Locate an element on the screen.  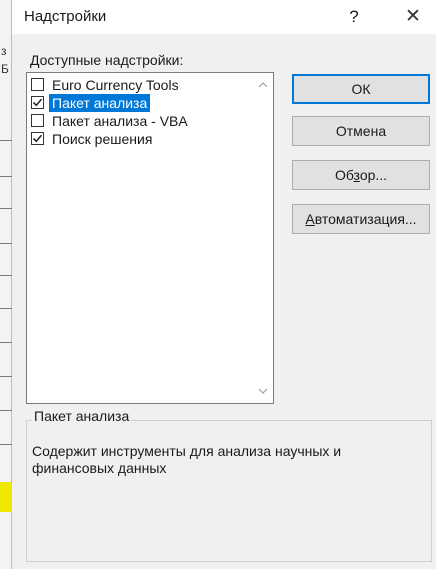
dialog-title: Надстройки is located at coordinates (65, 16).